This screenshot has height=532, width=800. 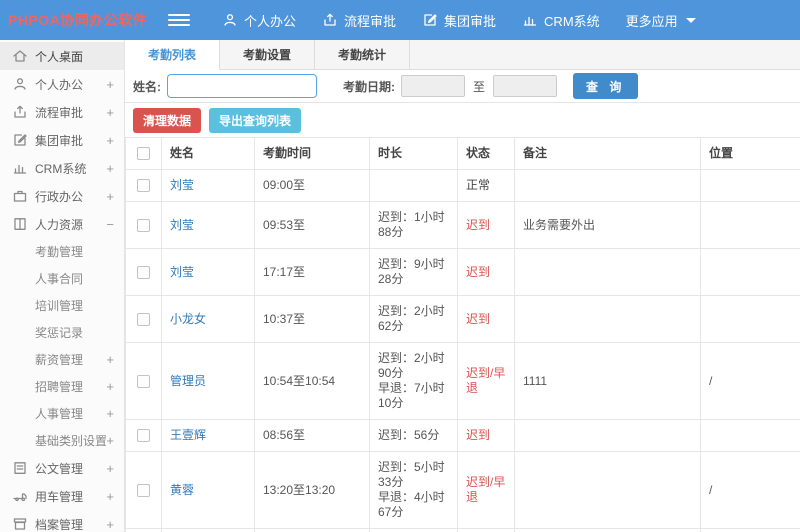 I want to click on sidebar-item-档案管理: 档案管理 +, so click(x=62, y=521).